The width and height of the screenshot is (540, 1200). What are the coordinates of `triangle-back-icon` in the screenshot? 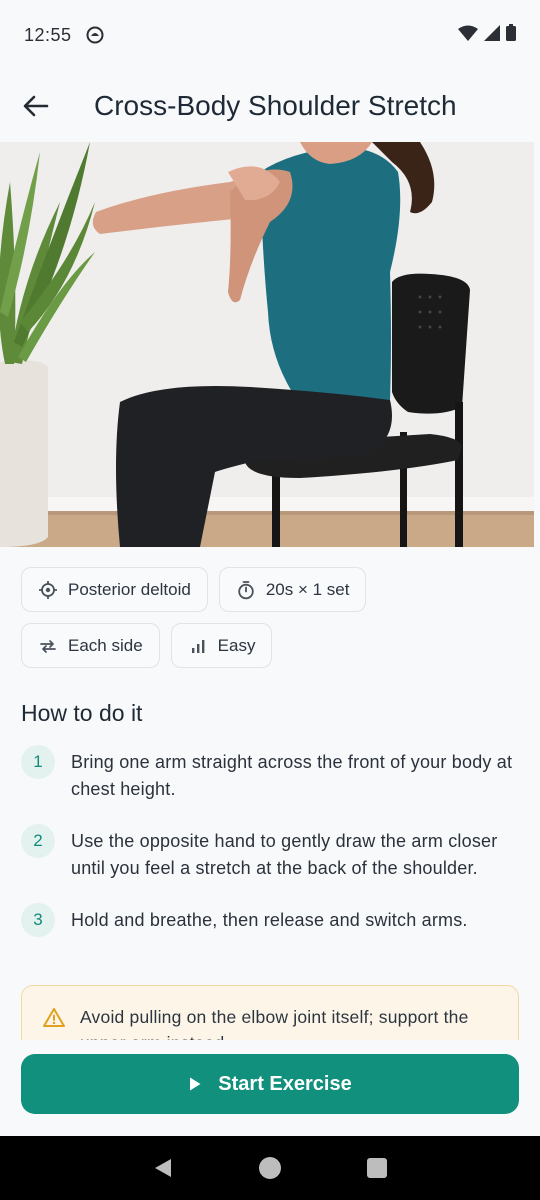 It's located at (163, 1168).